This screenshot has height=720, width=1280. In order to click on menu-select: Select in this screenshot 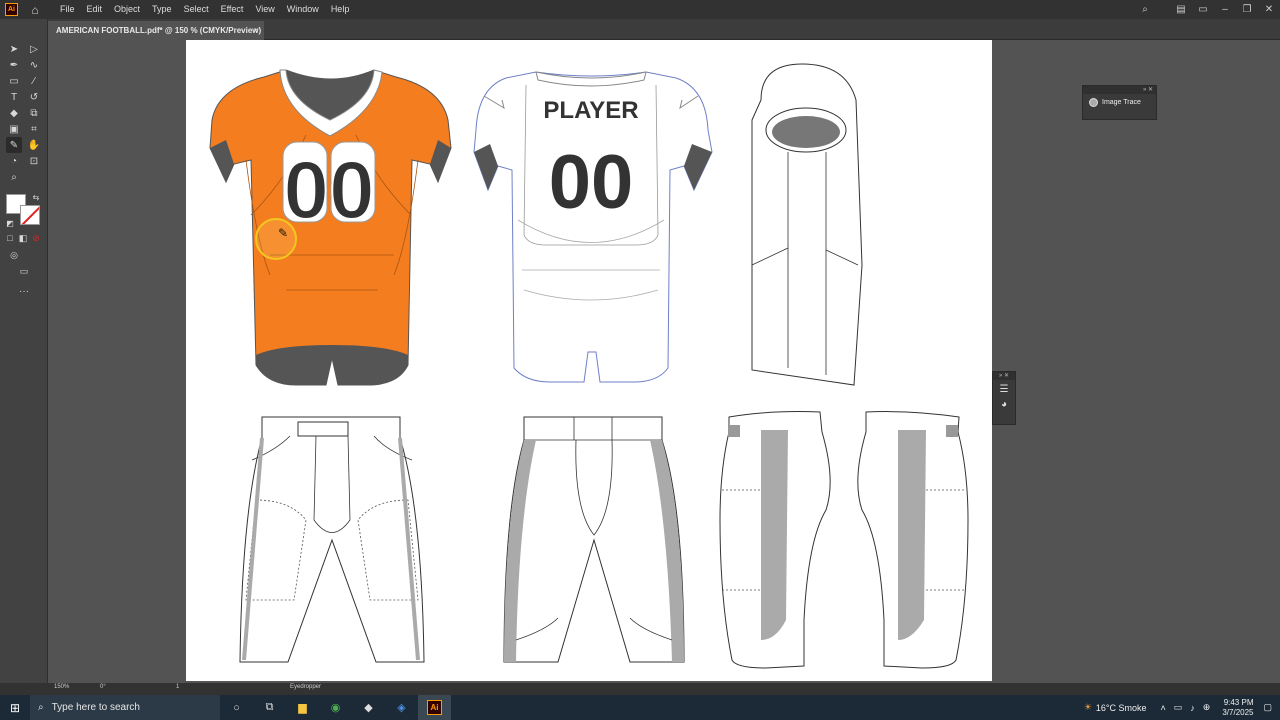, I will do `click(196, 9)`.